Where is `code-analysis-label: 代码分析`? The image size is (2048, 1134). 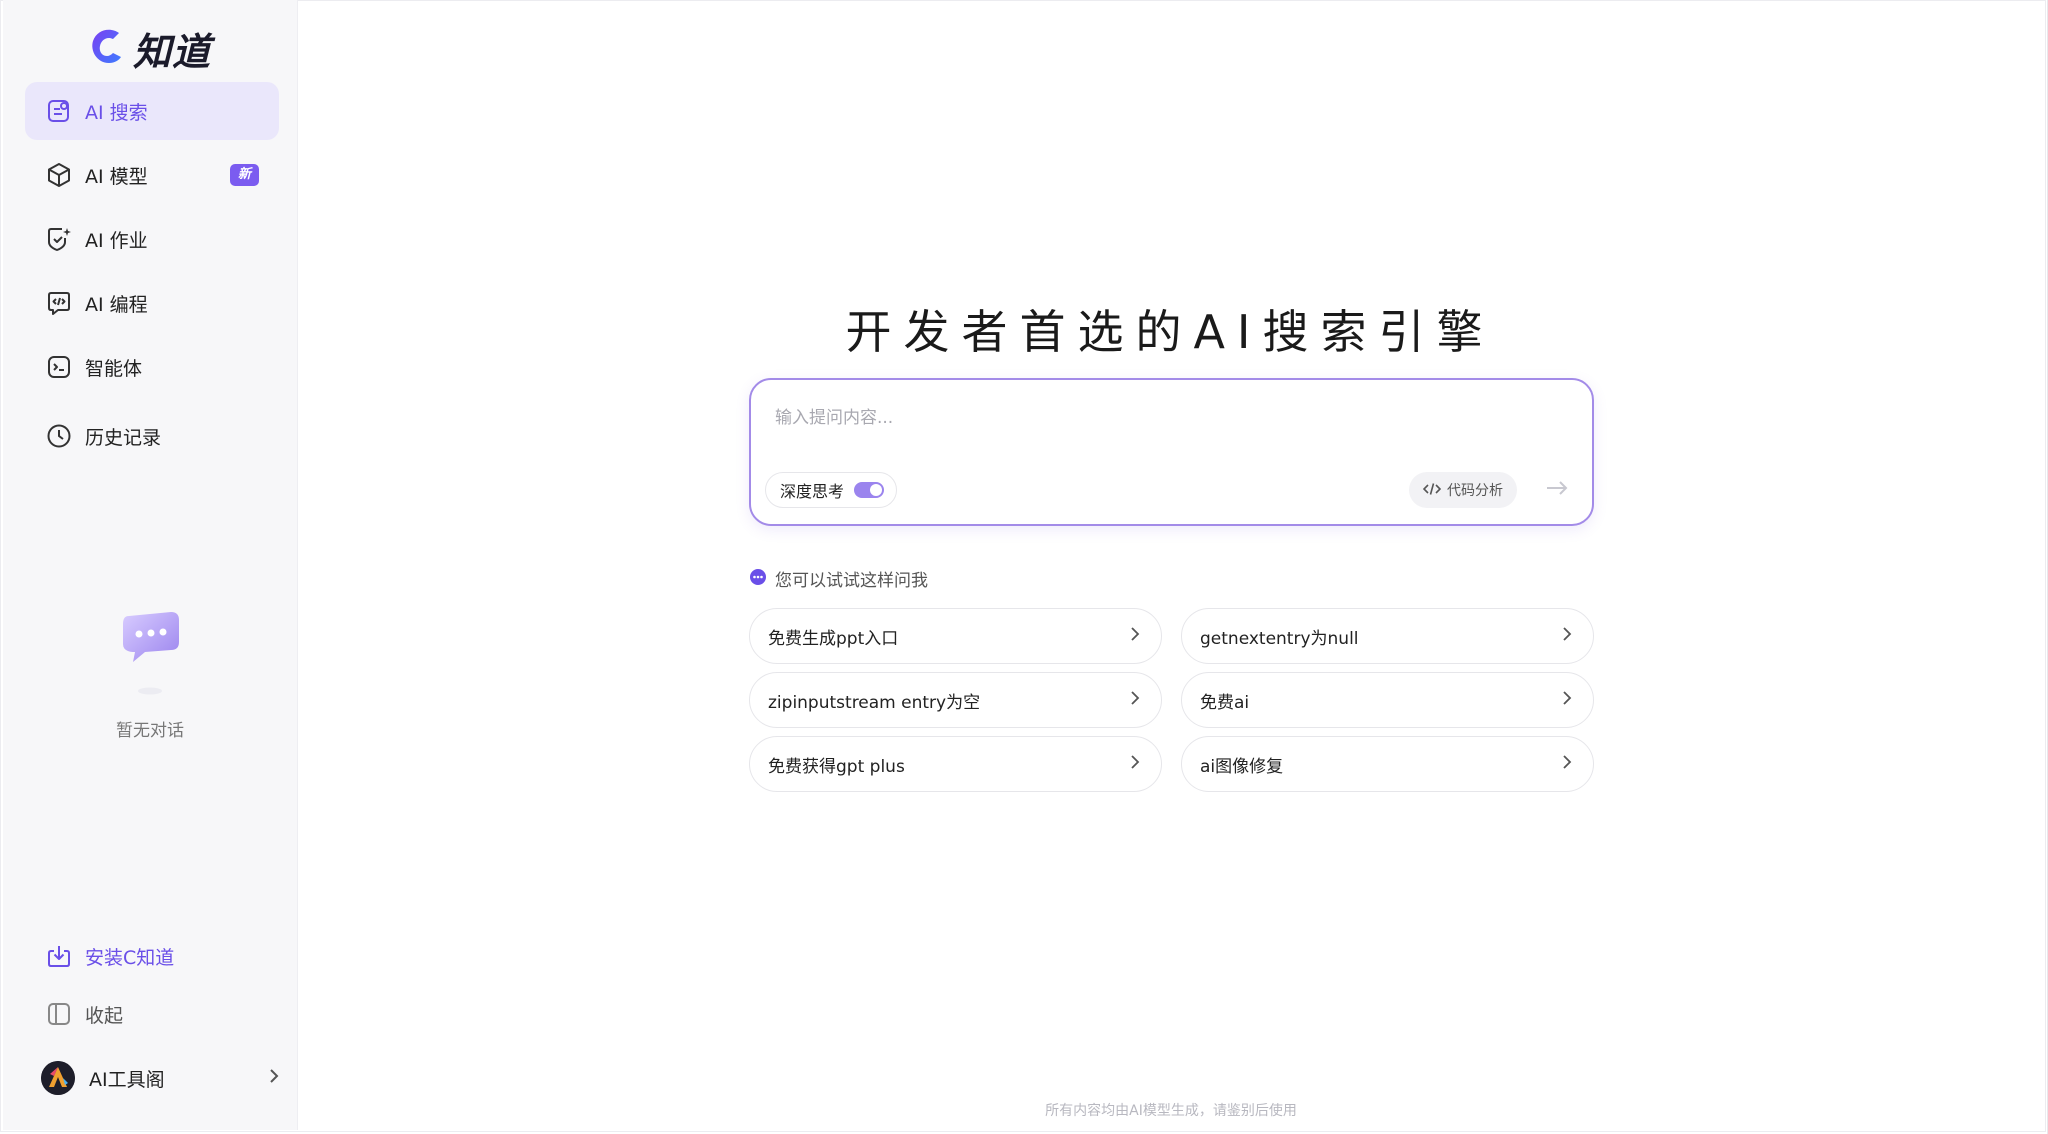 code-analysis-label: 代码分析 is located at coordinates (1475, 491).